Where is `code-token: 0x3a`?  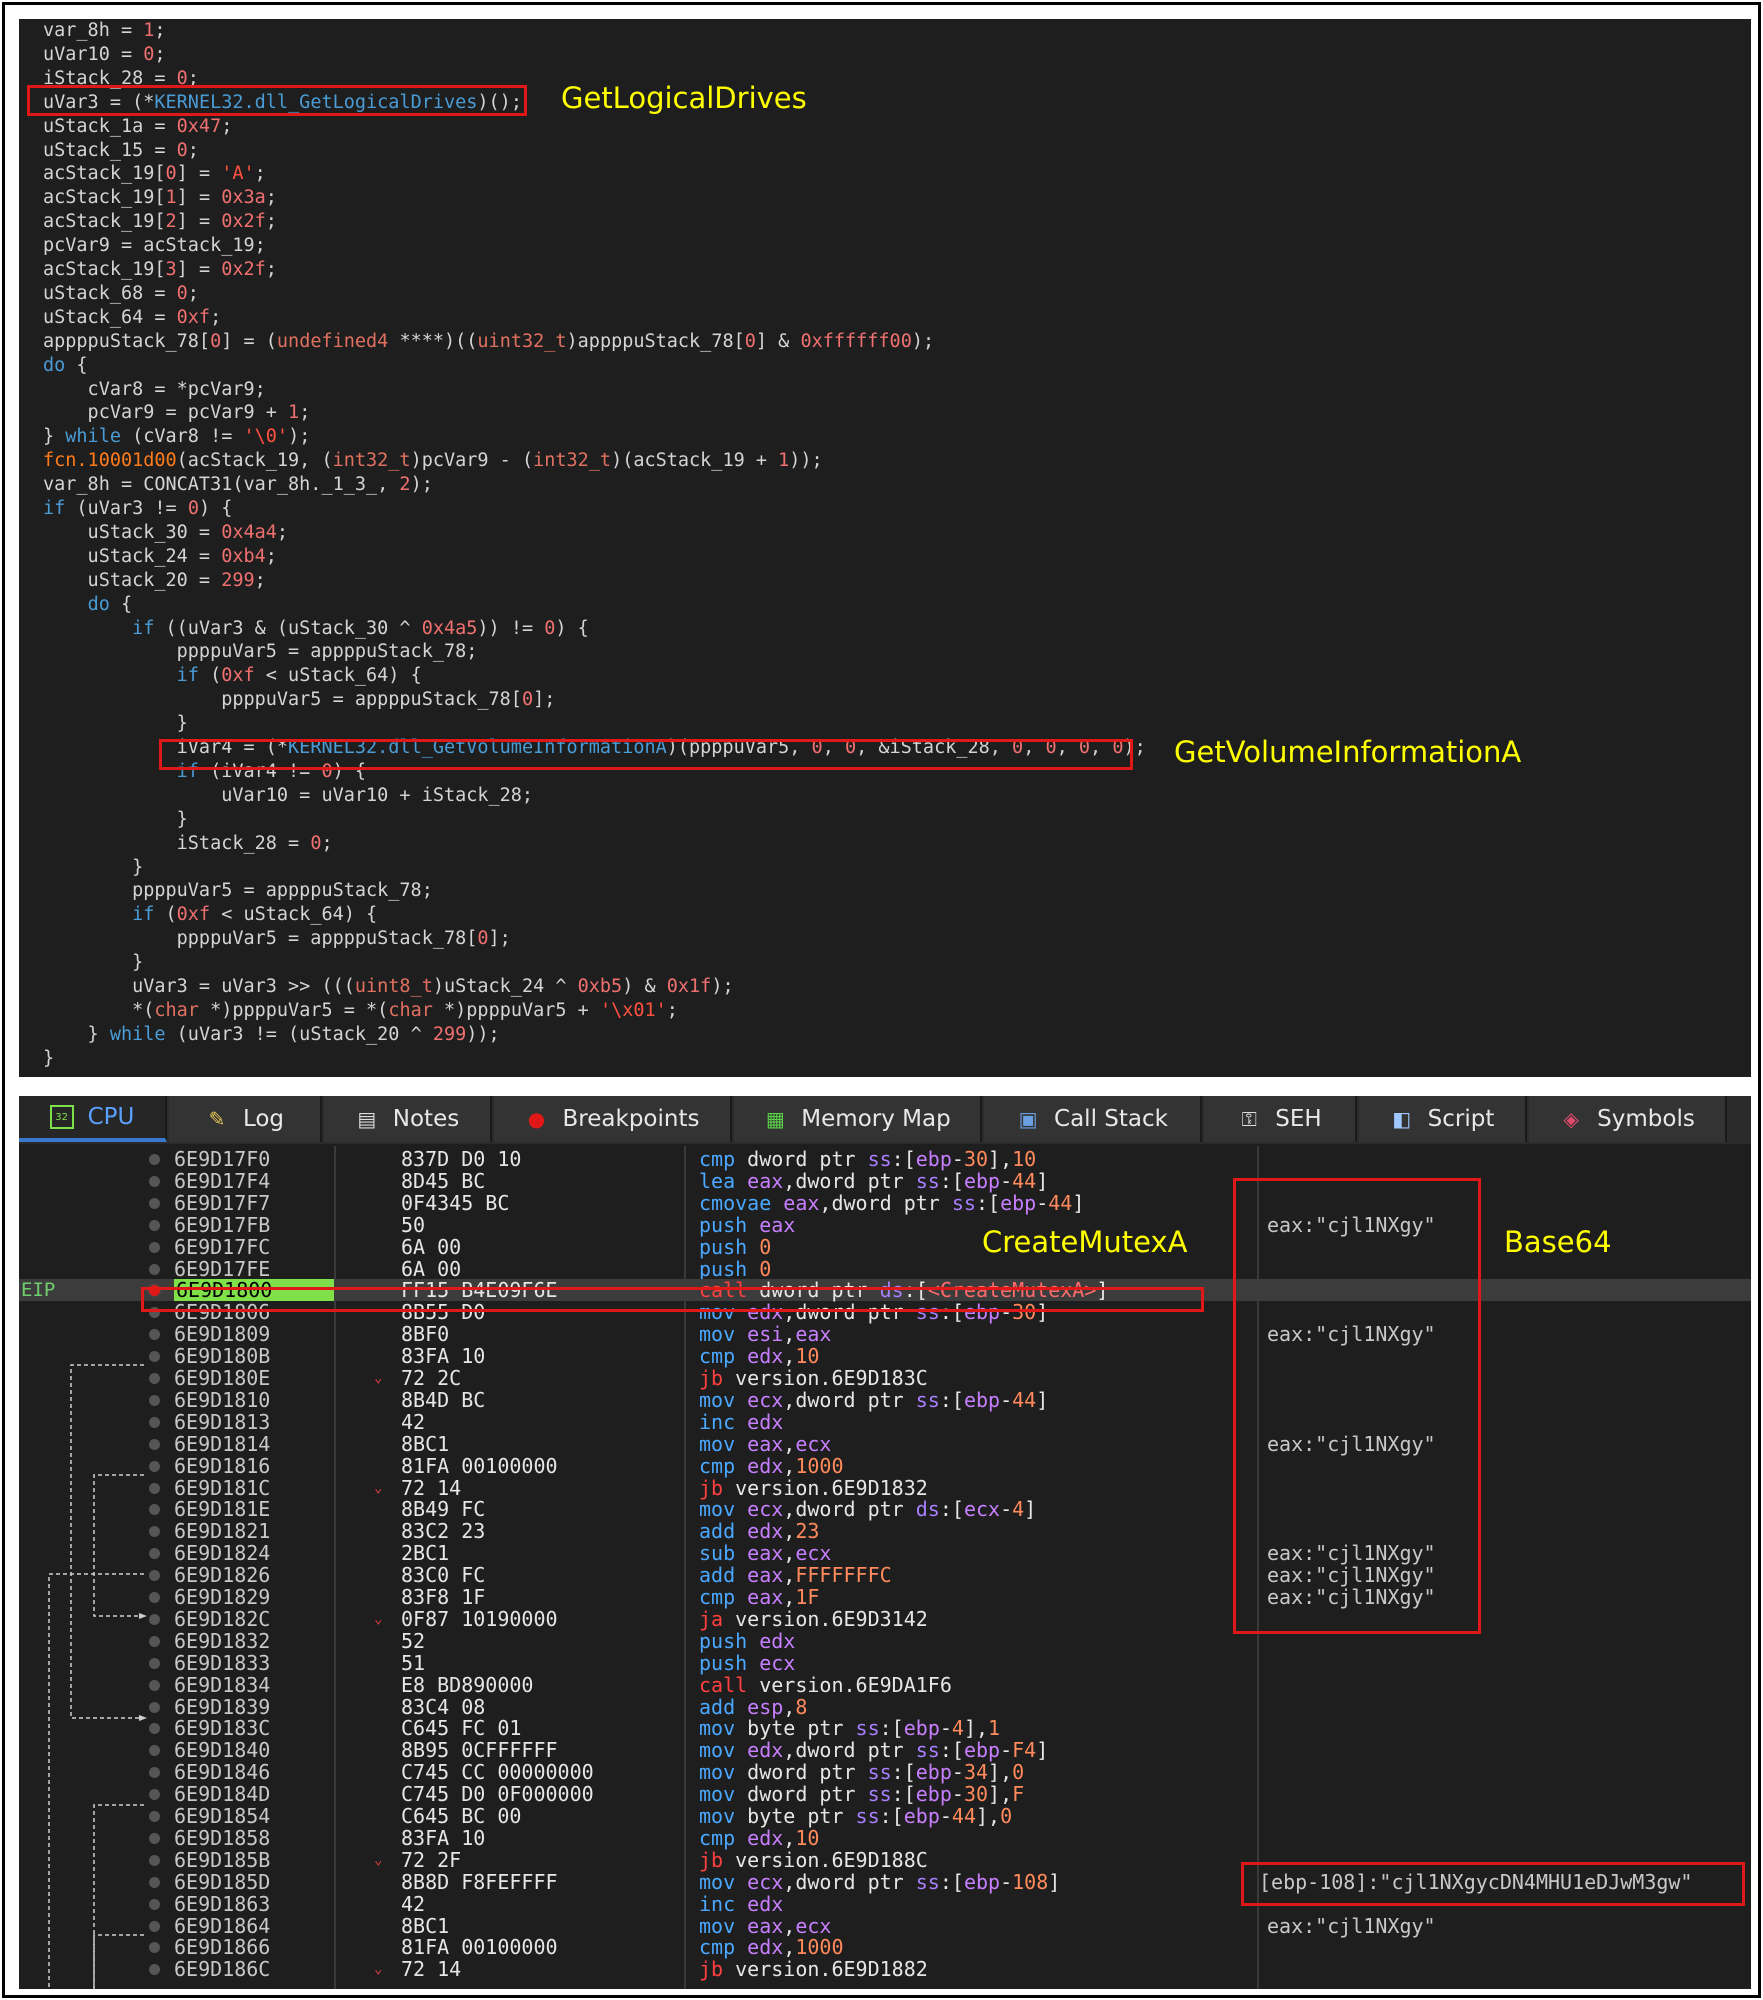
code-token: 0x3a is located at coordinates (243, 198).